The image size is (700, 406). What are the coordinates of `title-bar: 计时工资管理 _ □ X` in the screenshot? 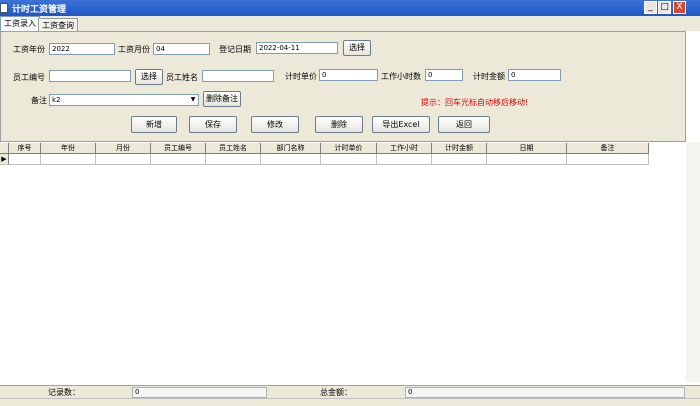 It's located at (350, 8).